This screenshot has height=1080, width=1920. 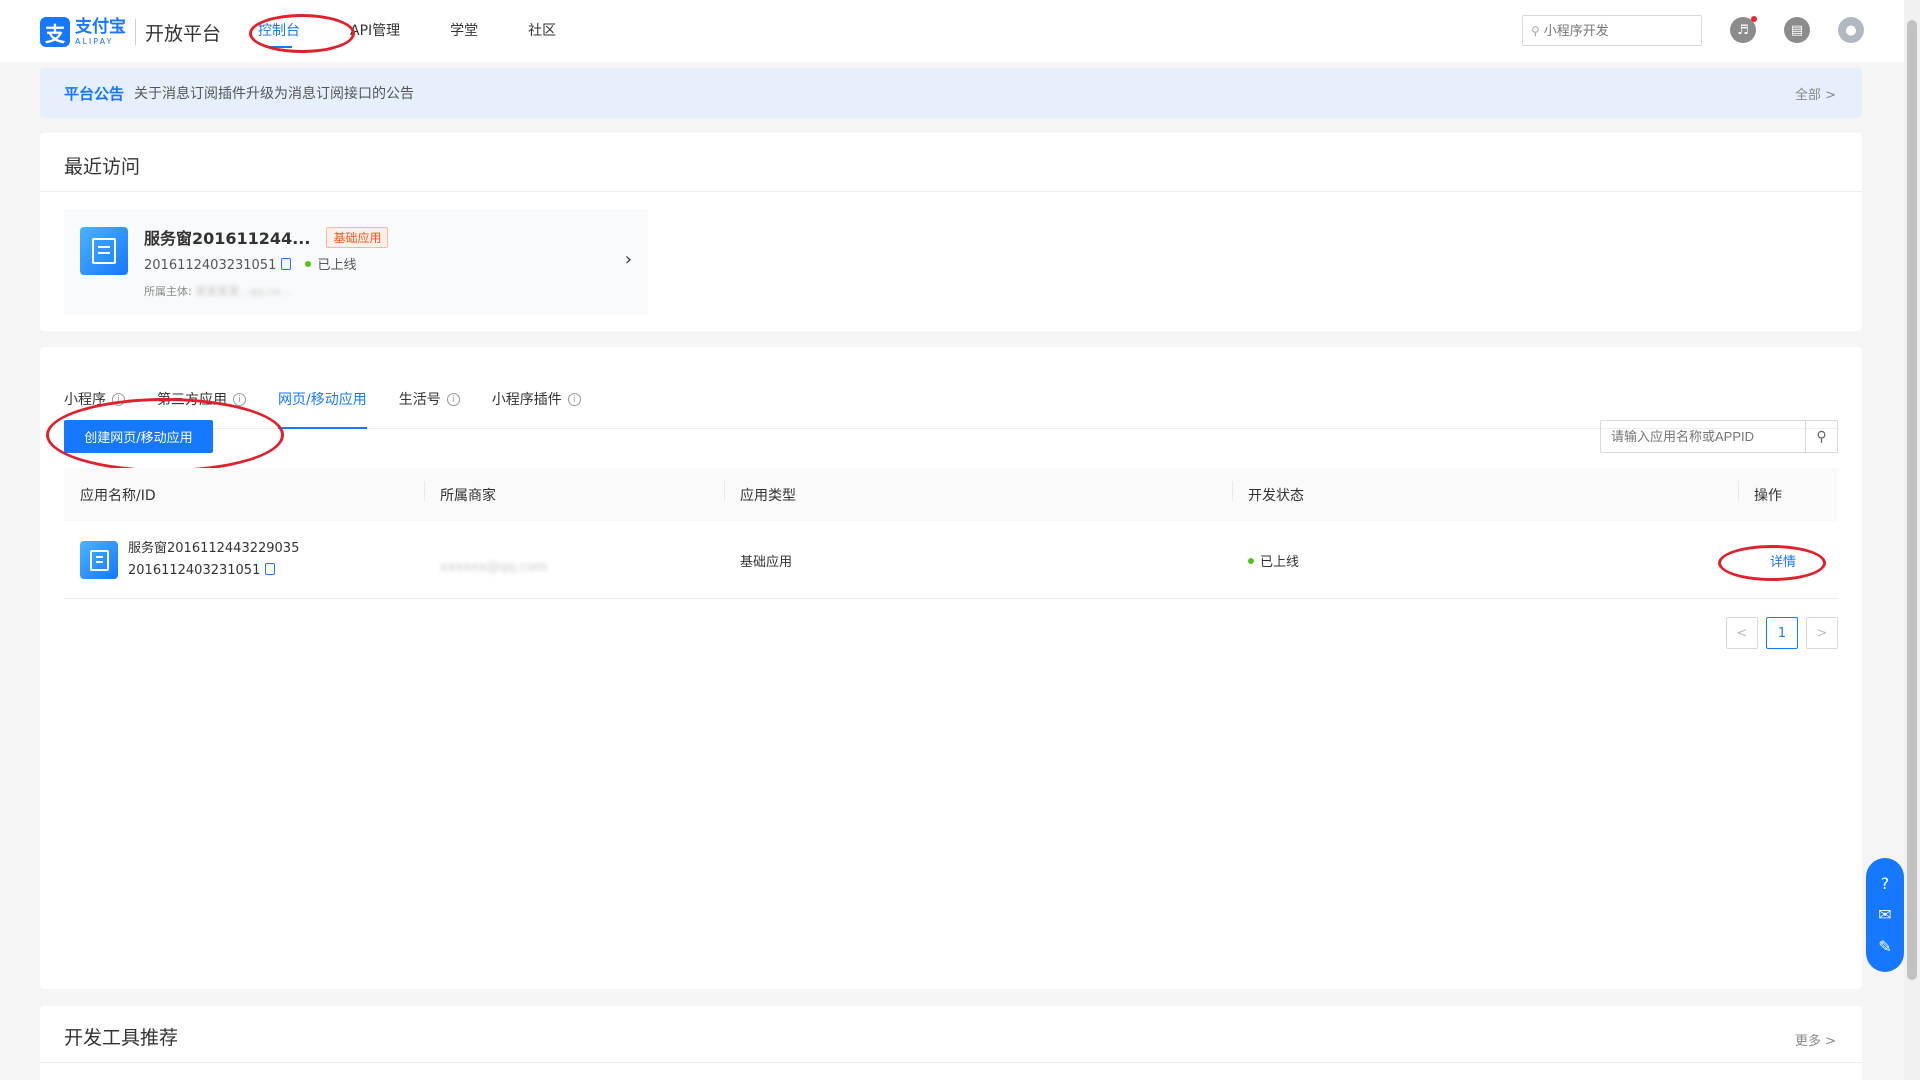 I want to click on prev-page-button: <, so click(x=1742, y=633).